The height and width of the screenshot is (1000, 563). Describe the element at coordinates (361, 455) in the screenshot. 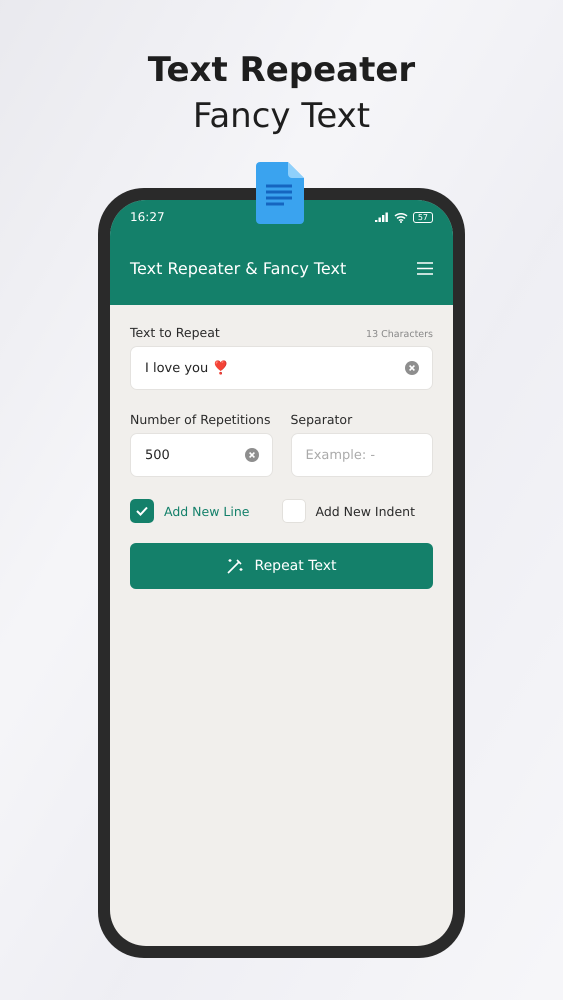

I see `separator-field: Example: -` at that location.